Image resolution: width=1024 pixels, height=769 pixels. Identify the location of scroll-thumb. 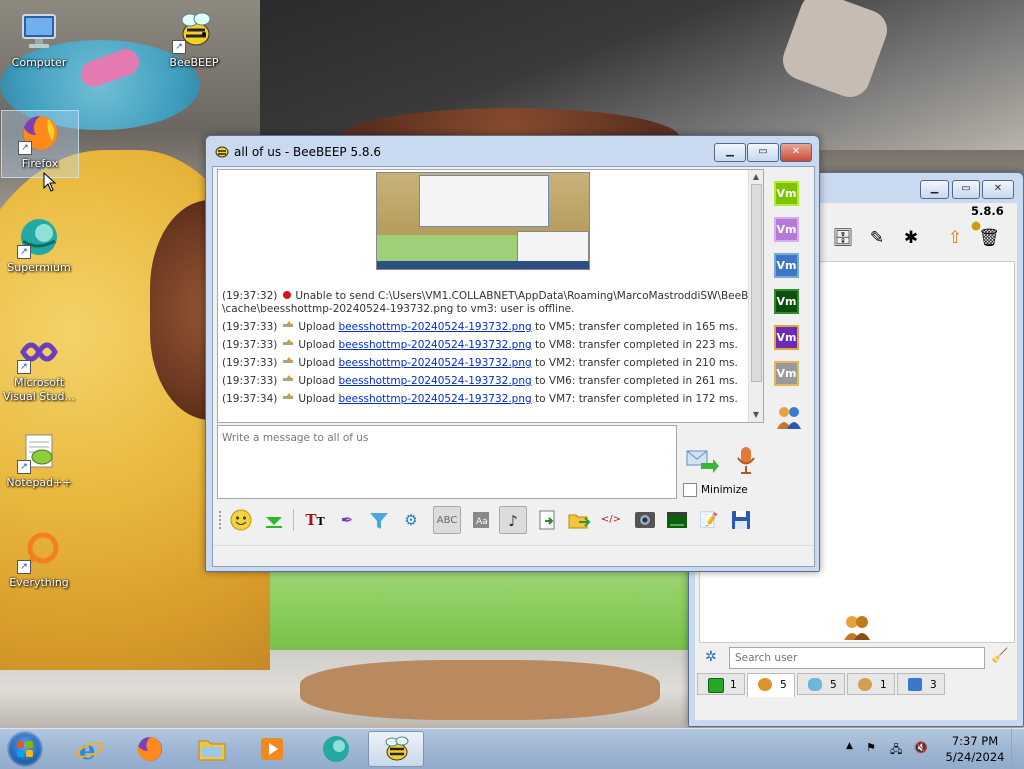
(756, 283).